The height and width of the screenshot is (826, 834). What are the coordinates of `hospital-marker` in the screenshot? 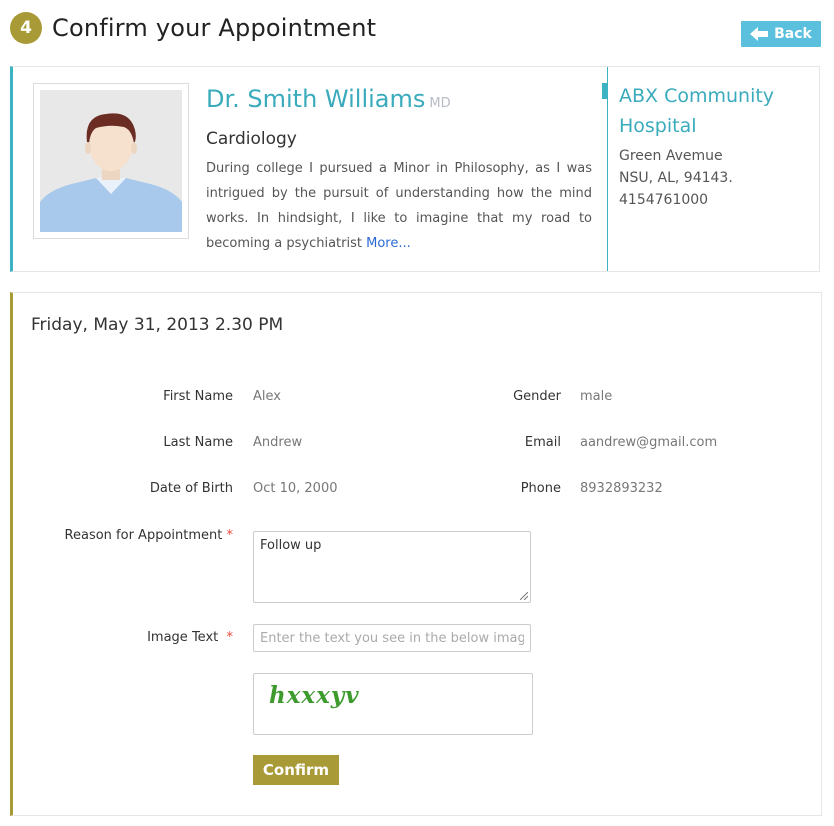 It's located at (604, 91).